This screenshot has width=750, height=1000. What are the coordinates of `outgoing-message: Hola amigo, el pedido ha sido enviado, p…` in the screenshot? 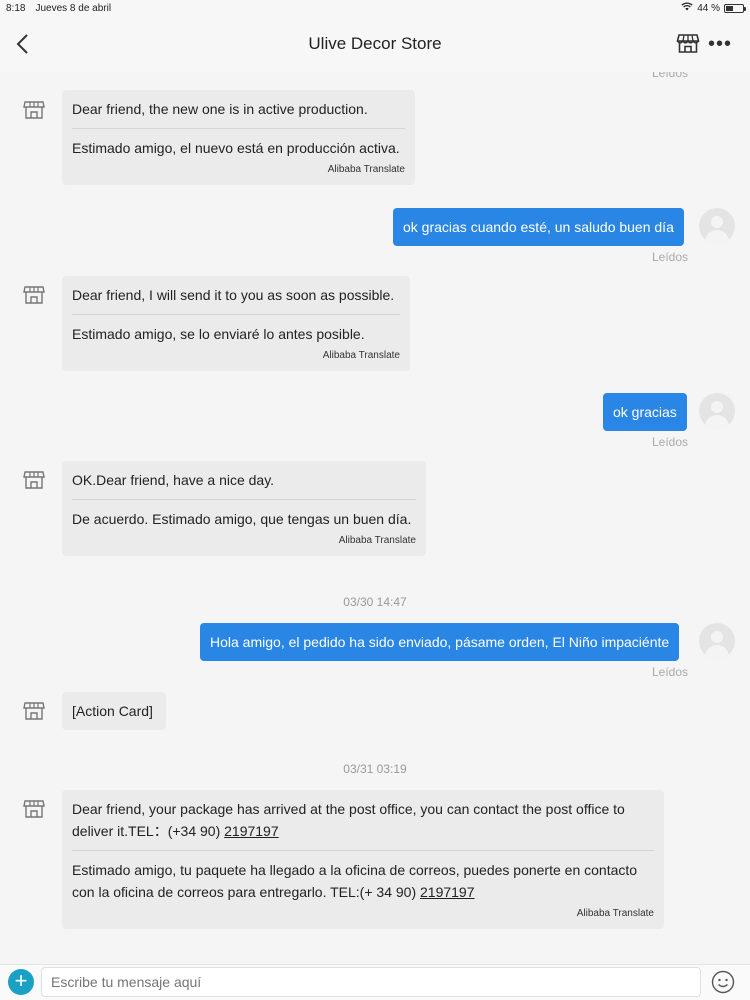 It's located at (440, 642).